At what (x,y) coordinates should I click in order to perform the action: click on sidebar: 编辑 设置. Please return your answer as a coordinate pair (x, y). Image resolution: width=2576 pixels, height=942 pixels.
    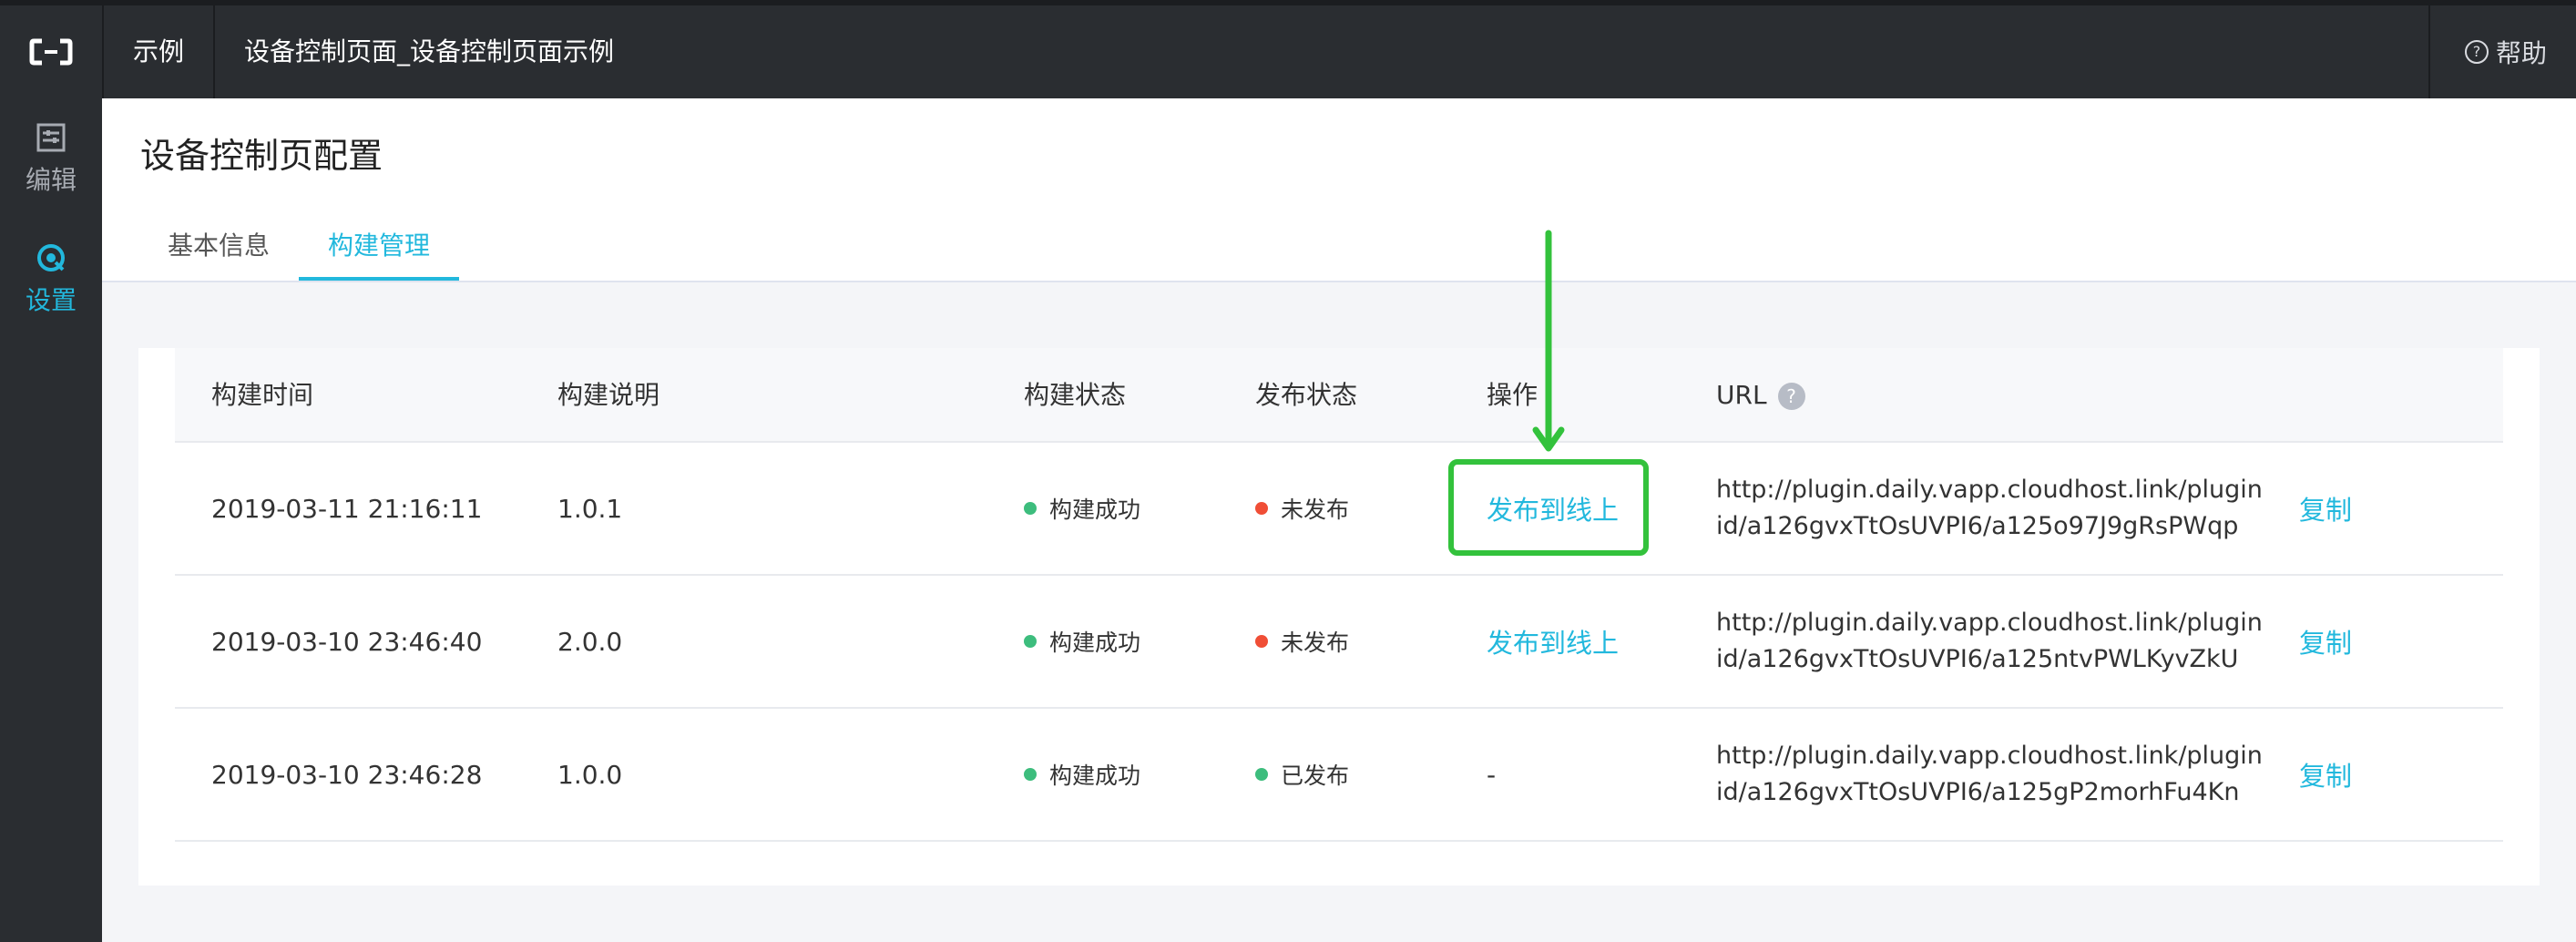
    Looking at the image, I should click on (51, 520).